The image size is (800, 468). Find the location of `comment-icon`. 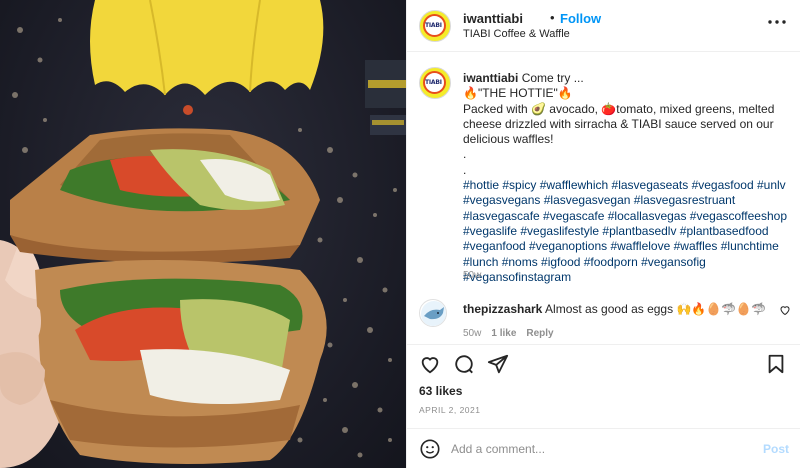

comment-icon is located at coordinates (464, 364).